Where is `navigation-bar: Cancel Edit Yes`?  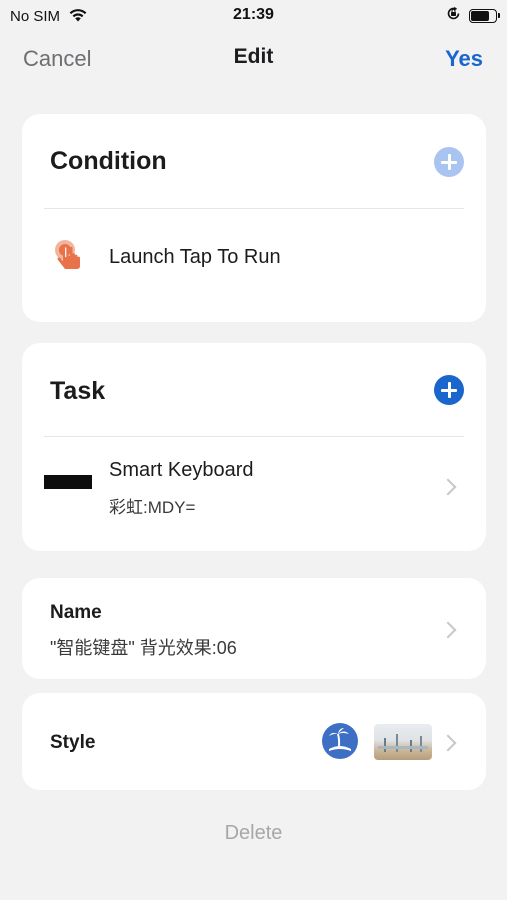
navigation-bar: Cancel Edit Yes is located at coordinates (253, 60).